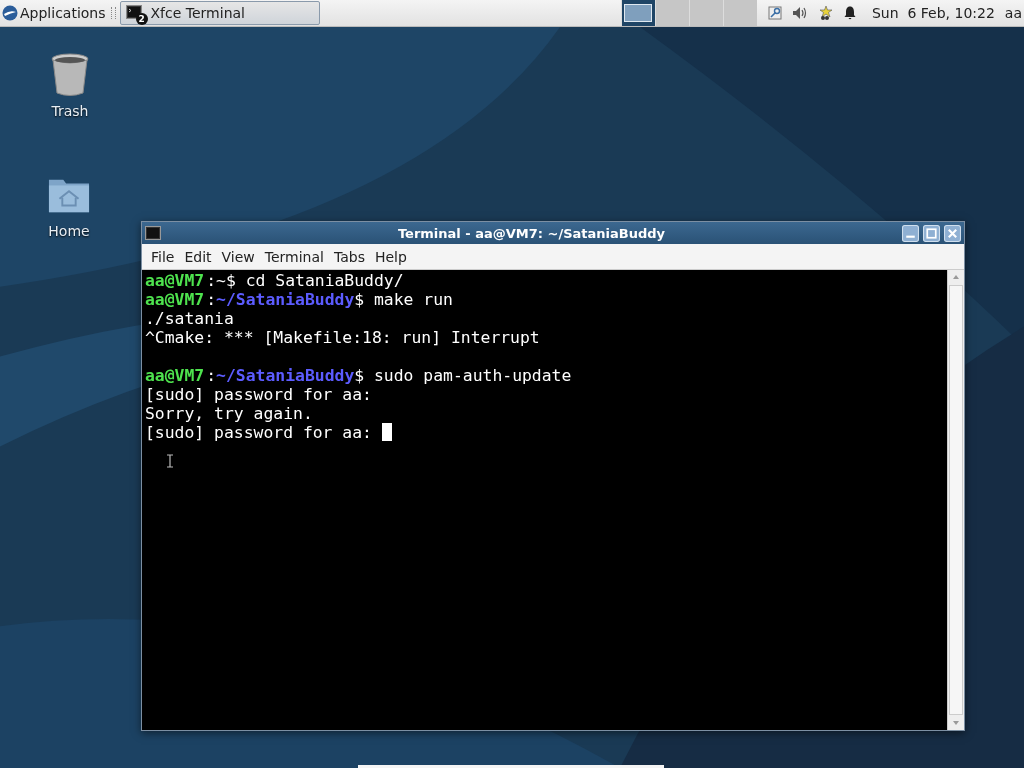  I want to click on menu-item: File, so click(163, 256).